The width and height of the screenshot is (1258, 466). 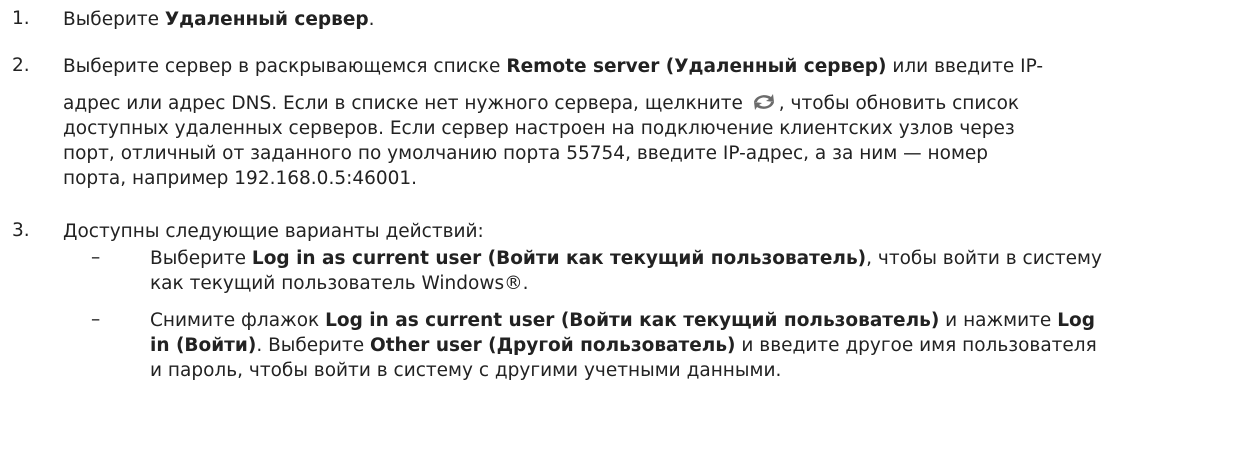 What do you see at coordinates (238, 320) in the screenshot?
I see `text: Снимите флажок` at bounding box center [238, 320].